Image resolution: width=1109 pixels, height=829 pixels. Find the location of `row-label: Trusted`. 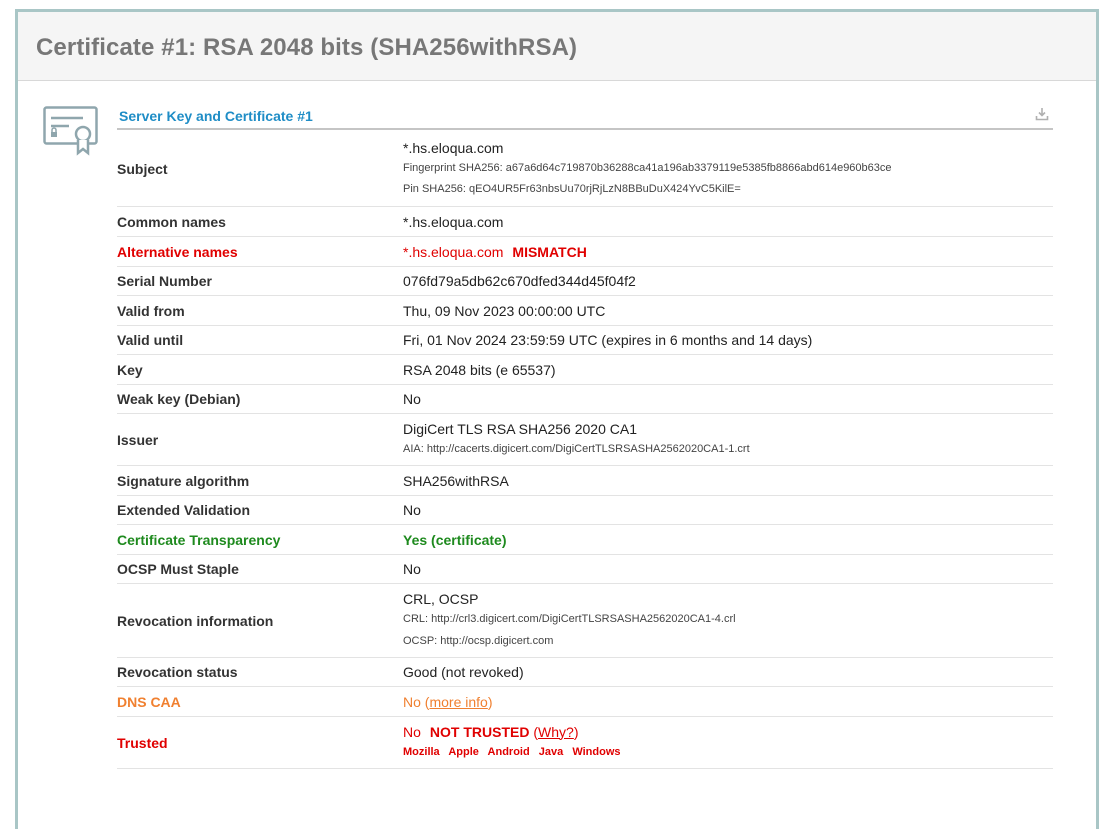

row-label: Trusted is located at coordinates (142, 742).